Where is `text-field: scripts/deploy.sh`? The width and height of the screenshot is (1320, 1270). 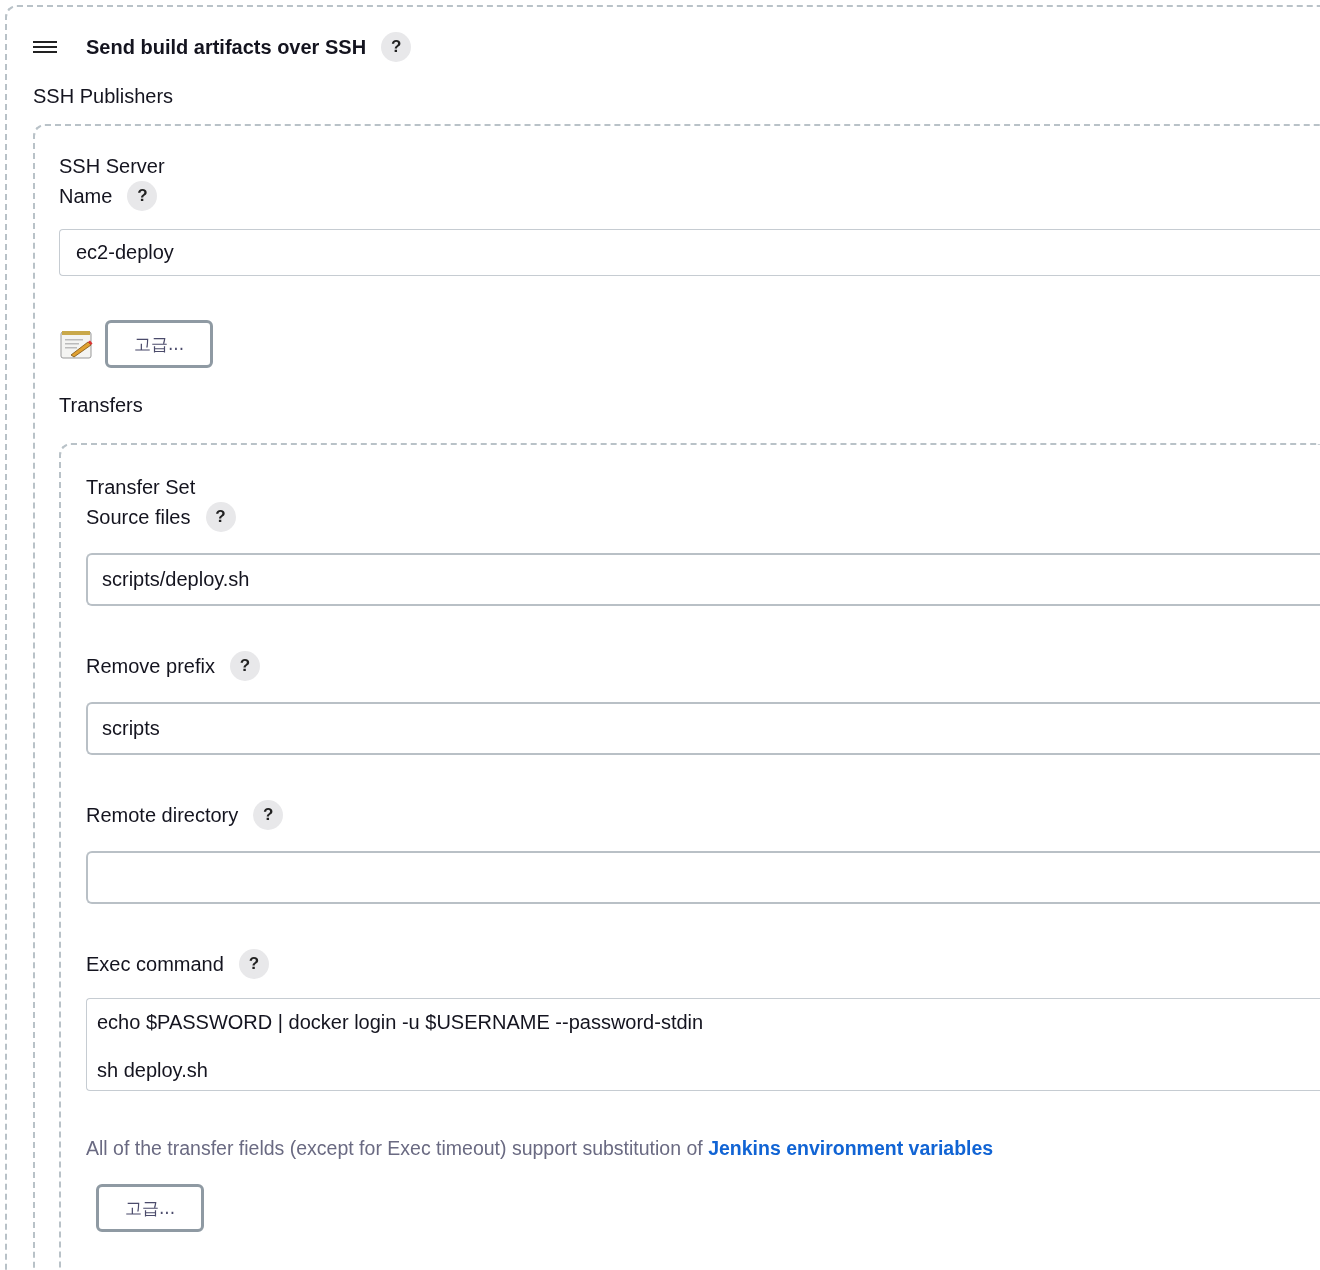 text-field: scripts/deploy.sh is located at coordinates (703, 579).